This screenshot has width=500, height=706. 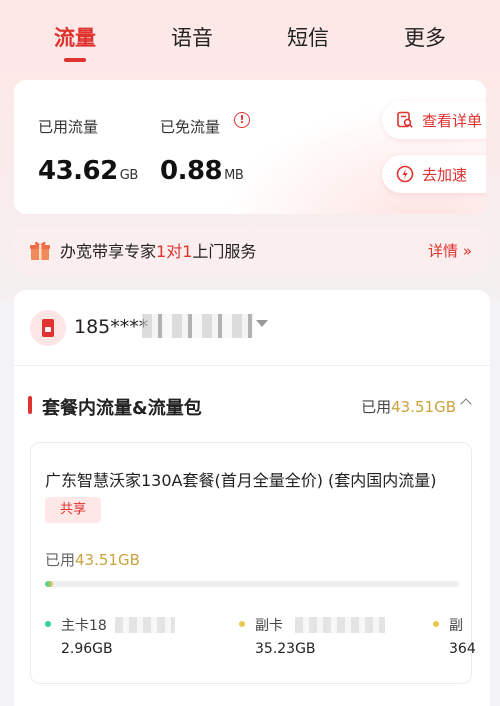 What do you see at coordinates (111, 327) in the screenshot?
I see `phone-number: 185****` at bounding box center [111, 327].